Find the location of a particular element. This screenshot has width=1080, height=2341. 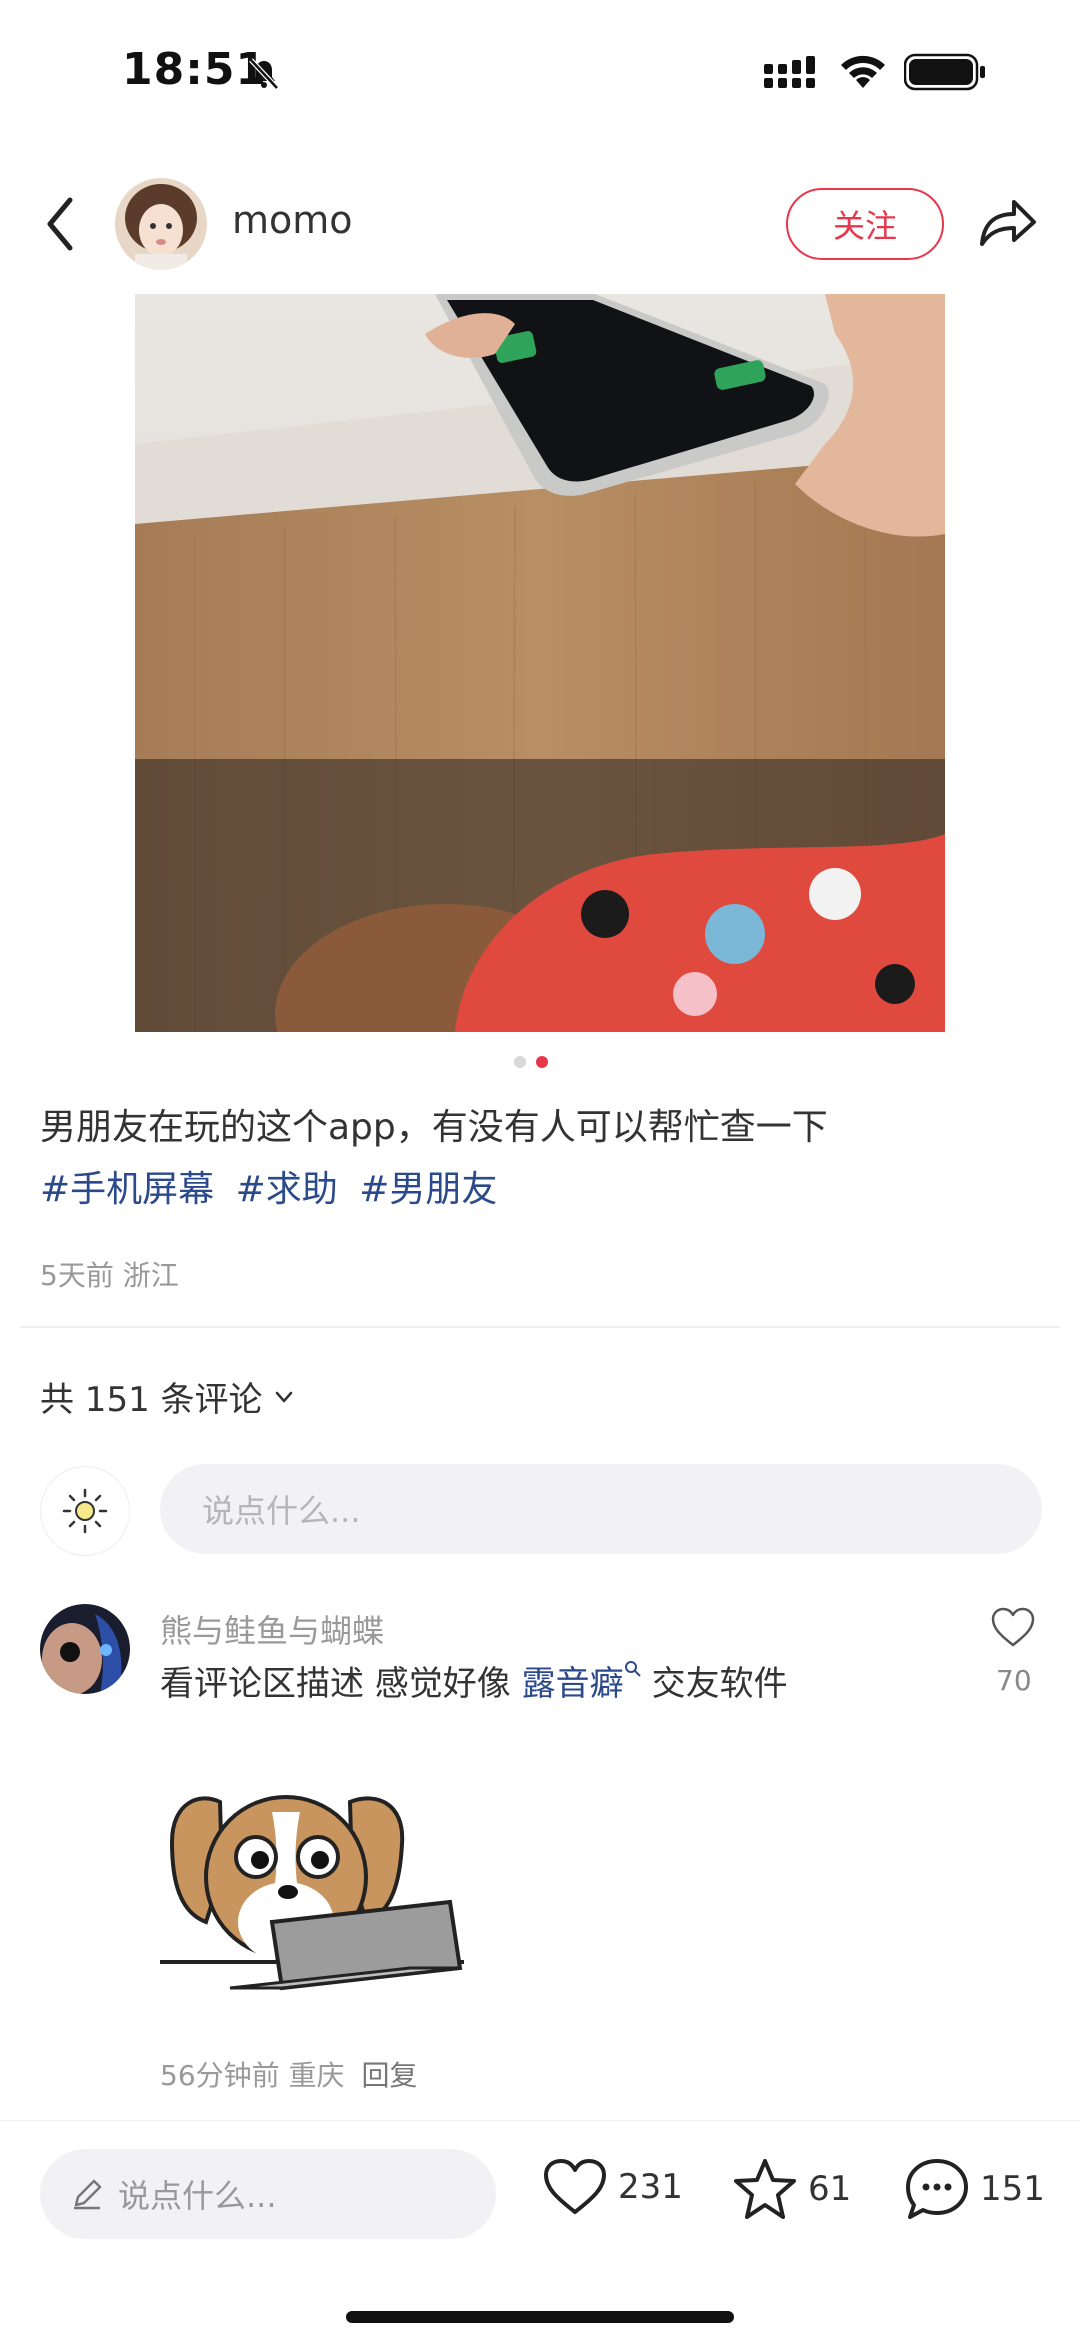

commenter-name: 熊与鲑鱼与蝴蝶 is located at coordinates (272, 1629).